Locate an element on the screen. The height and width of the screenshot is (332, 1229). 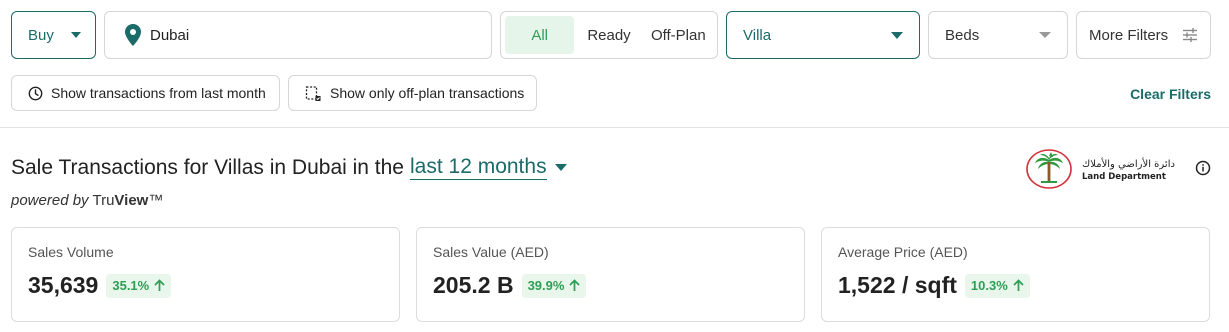
change-badge: 35.1% is located at coordinates (139, 285).